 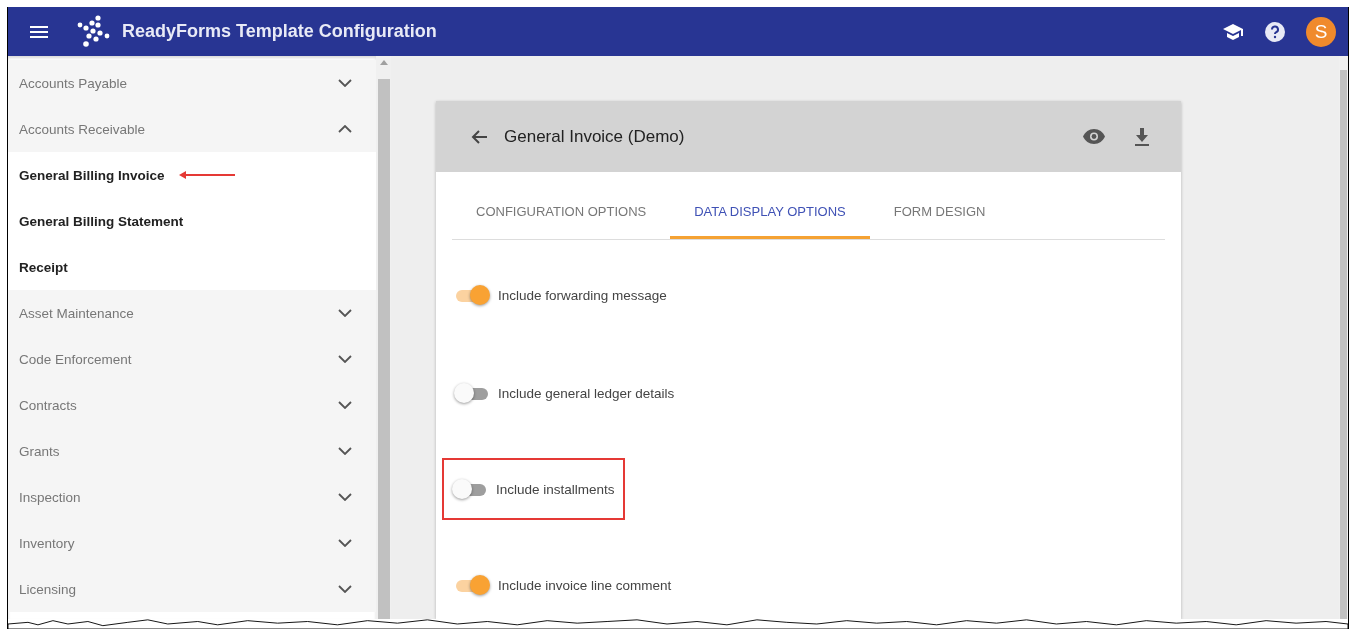 What do you see at coordinates (555, 489) in the screenshot?
I see `option-label: Include installments` at bounding box center [555, 489].